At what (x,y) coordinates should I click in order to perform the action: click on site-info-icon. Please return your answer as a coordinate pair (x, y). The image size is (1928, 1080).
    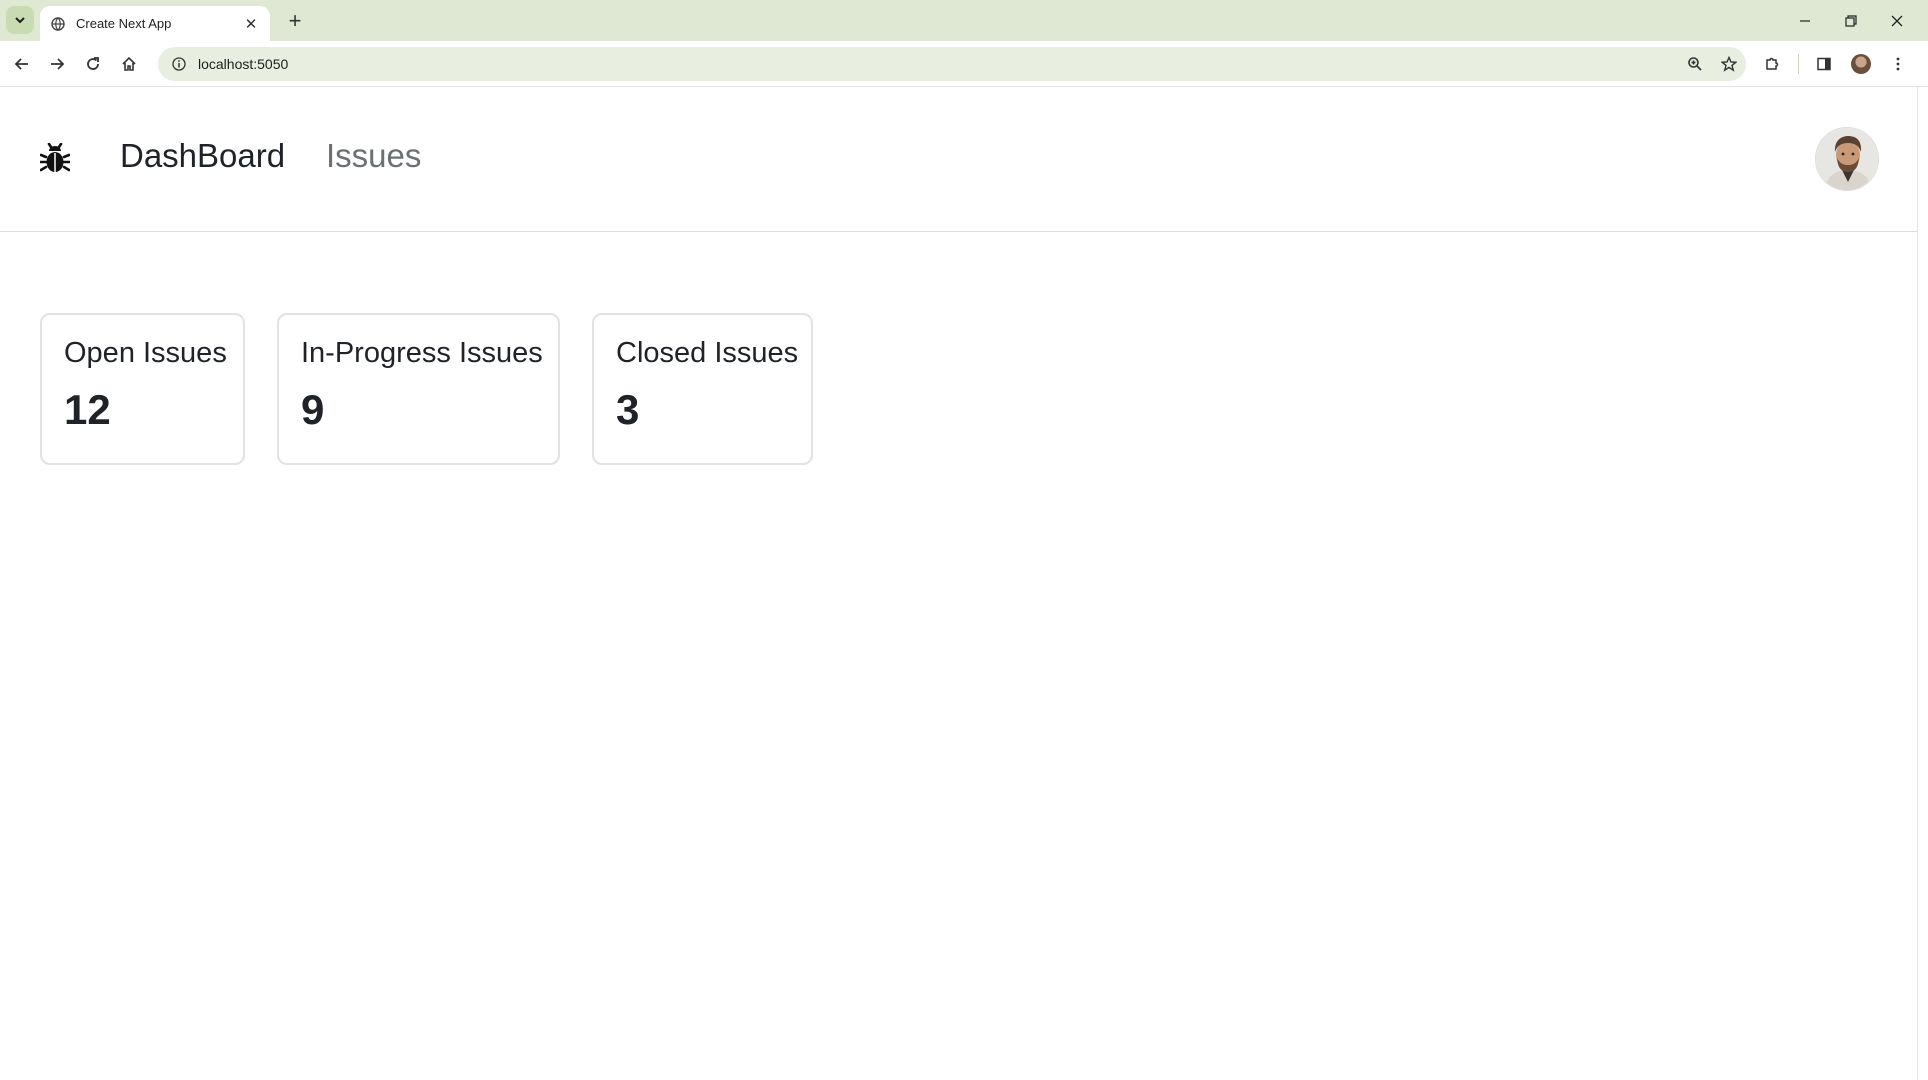
    Looking at the image, I should click on (179, 64).